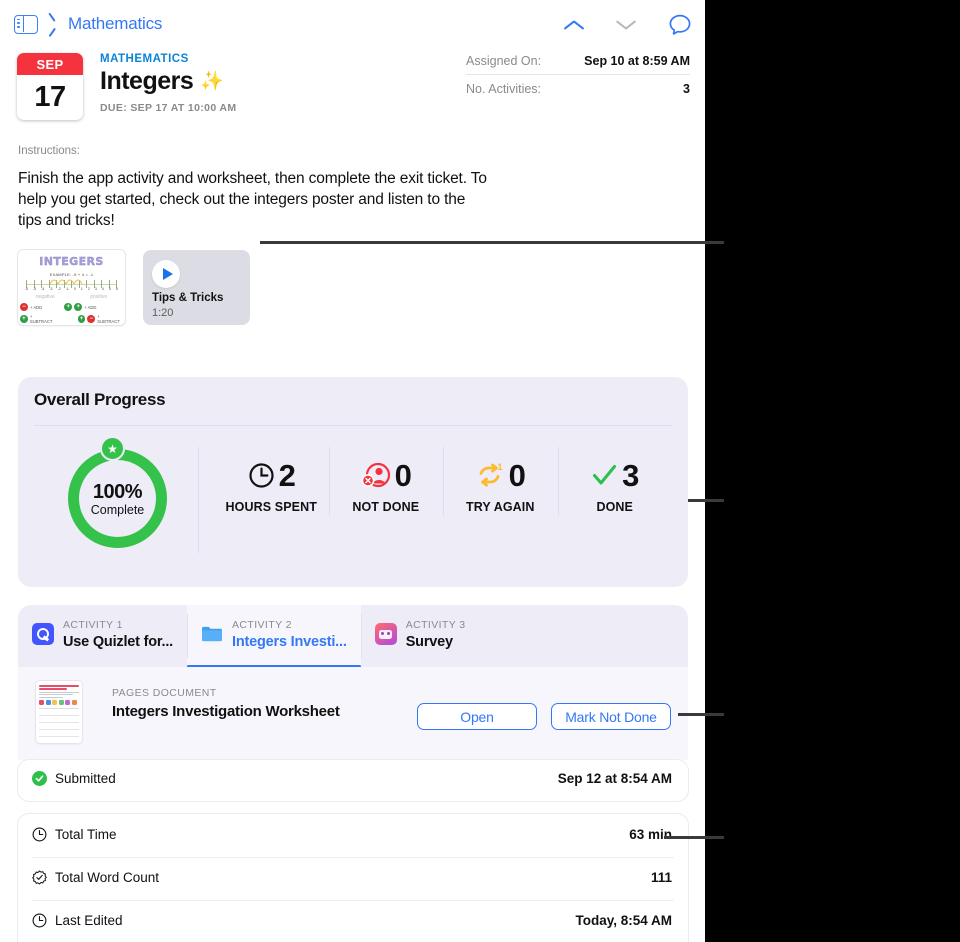 This screenshot has width=960, height=942. I want to click on poster-label-negative: negative, so click(45, 297).